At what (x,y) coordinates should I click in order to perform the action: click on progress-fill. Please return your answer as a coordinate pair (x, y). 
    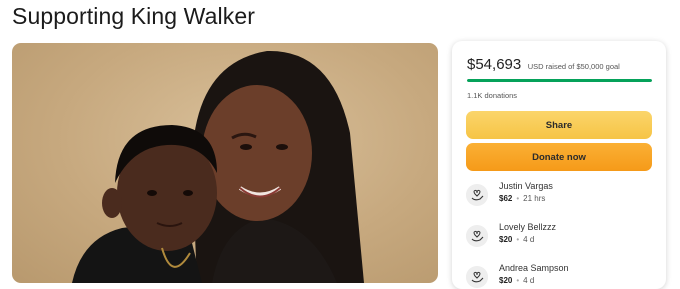
    Looking at the image, I should click on (559, 80).